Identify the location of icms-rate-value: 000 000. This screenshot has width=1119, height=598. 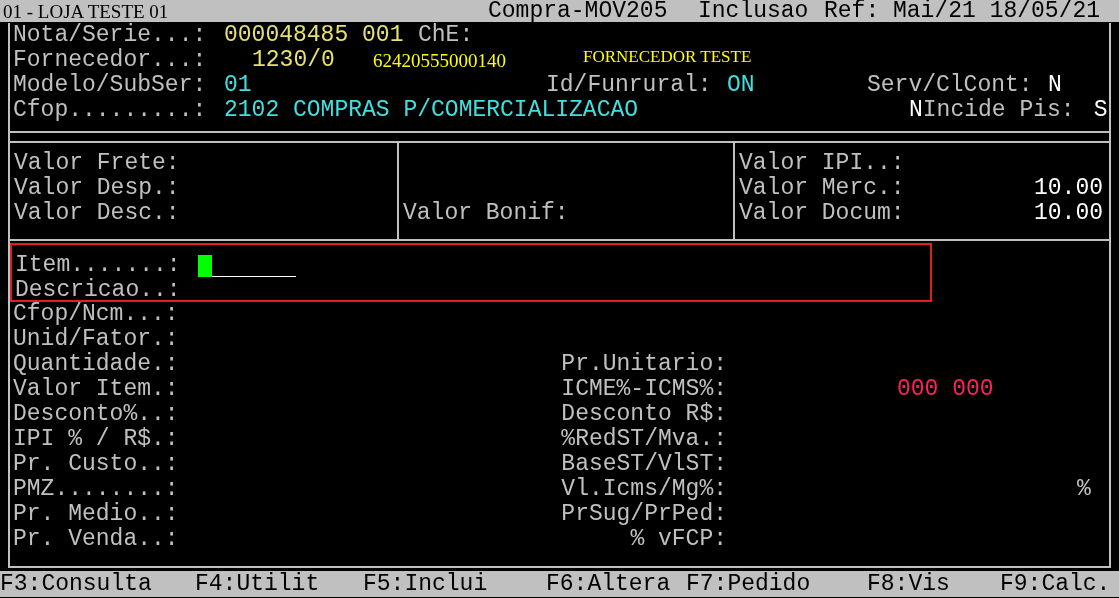
(945, 389).